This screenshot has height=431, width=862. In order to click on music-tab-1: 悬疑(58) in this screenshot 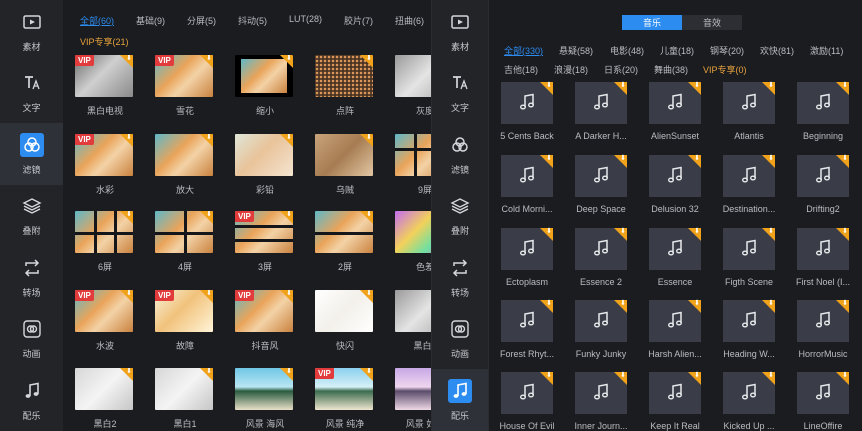, I will do `click(576, 50)`.